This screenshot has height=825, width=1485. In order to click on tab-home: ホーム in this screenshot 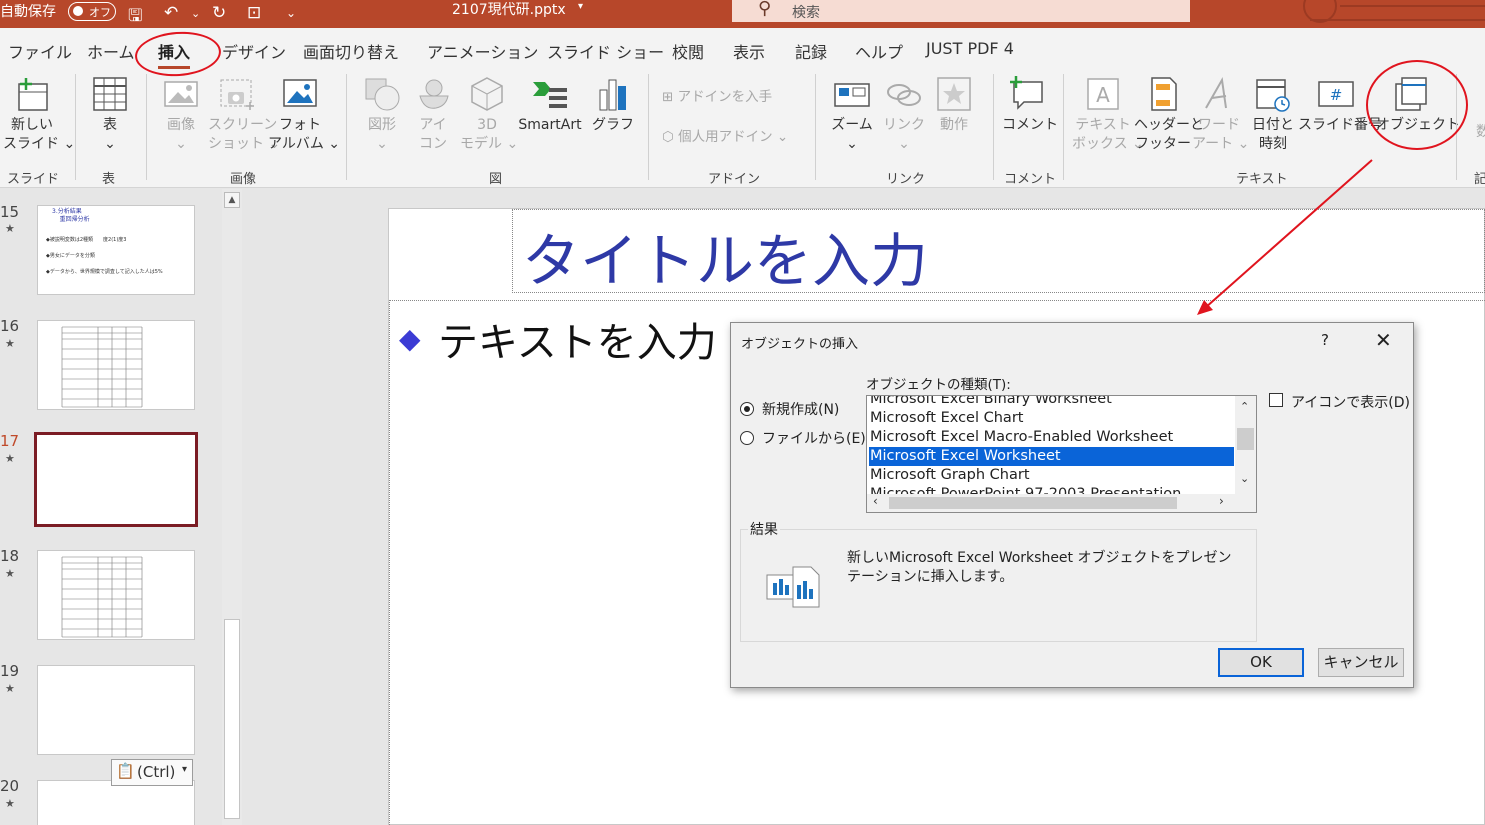, I will do `click(111, 51)`.